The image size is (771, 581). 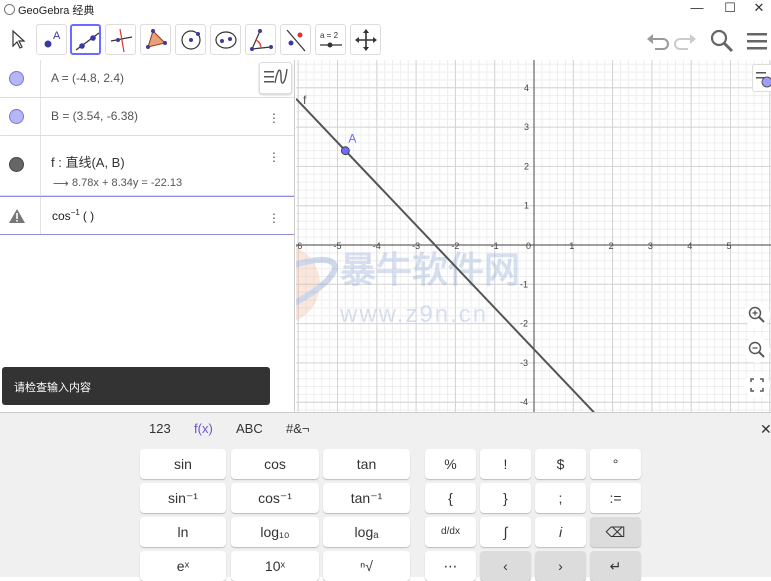 I want to click on key-arctan: tan⁻¹, so click(x=366, y=498).